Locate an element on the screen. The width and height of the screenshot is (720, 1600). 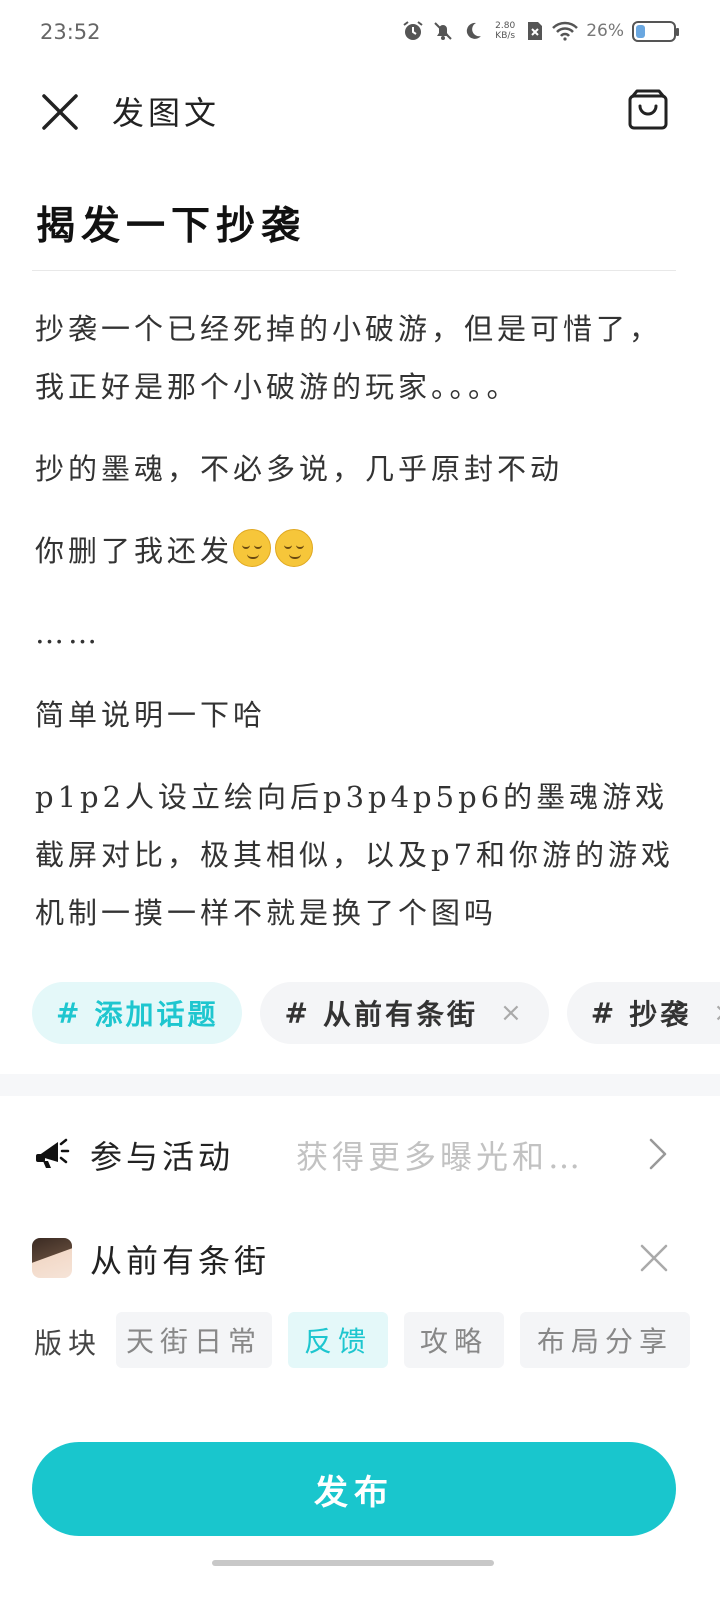
topic-chip: # 抄袭 × is located at coordinates (643, 1013).